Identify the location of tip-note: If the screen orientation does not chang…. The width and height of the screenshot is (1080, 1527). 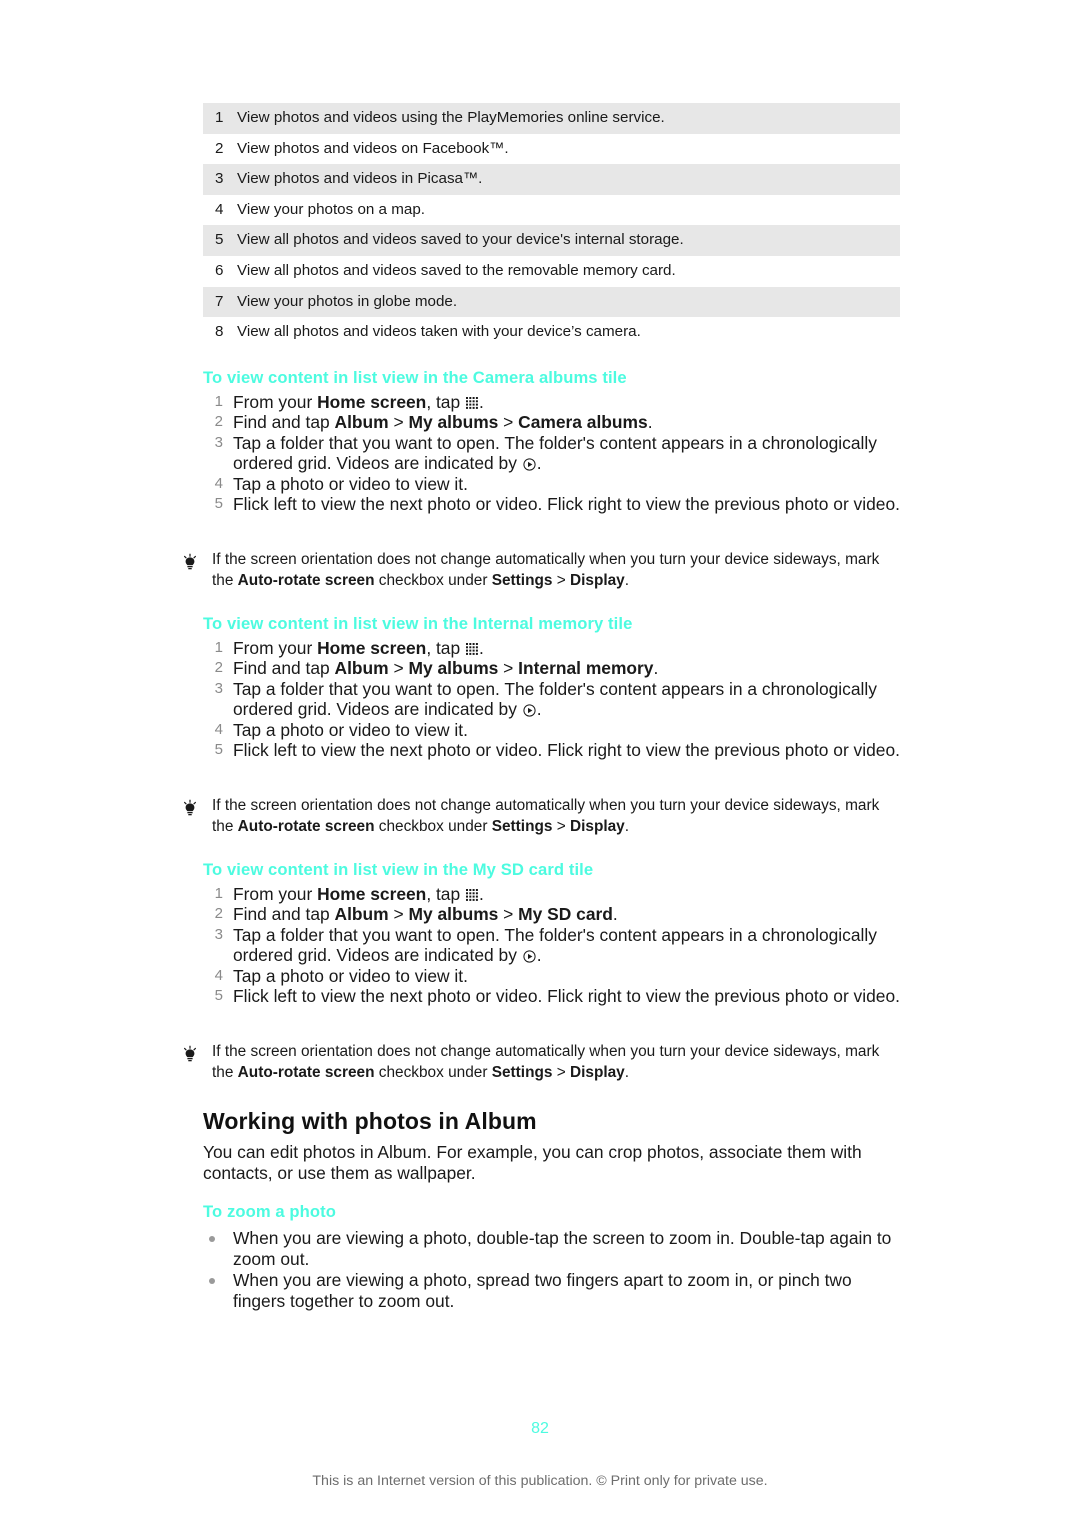
(541, 816).